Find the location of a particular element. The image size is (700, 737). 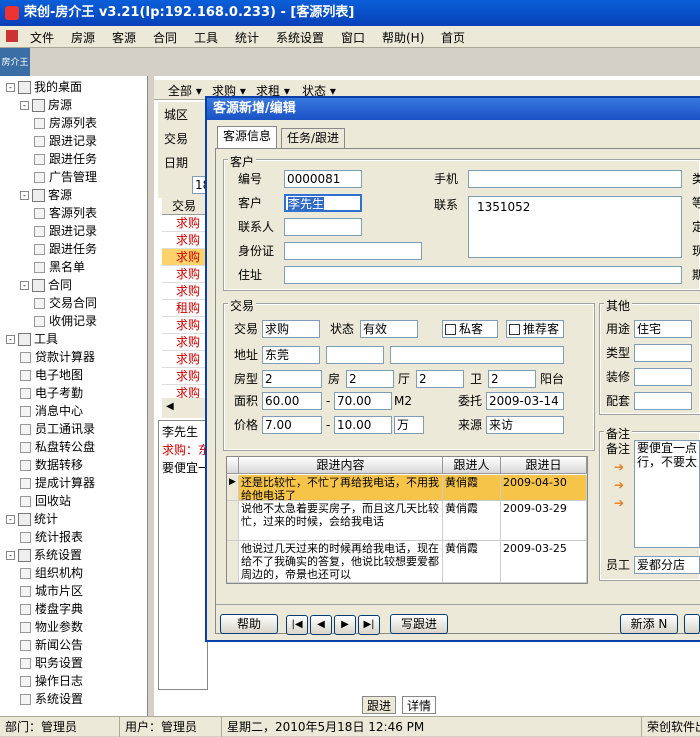

mdi-icon is located at coordinates (12, 36).